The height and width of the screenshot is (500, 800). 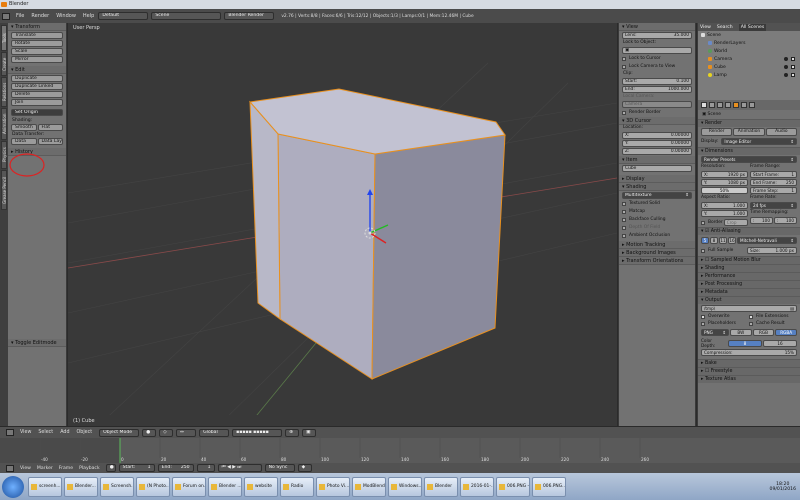 What do you see at coordinates (657, 121) in the screenshot?
I see `3d-cursor-panel-header: ▾ 3D Cursor` at bounding box center [657, 121].